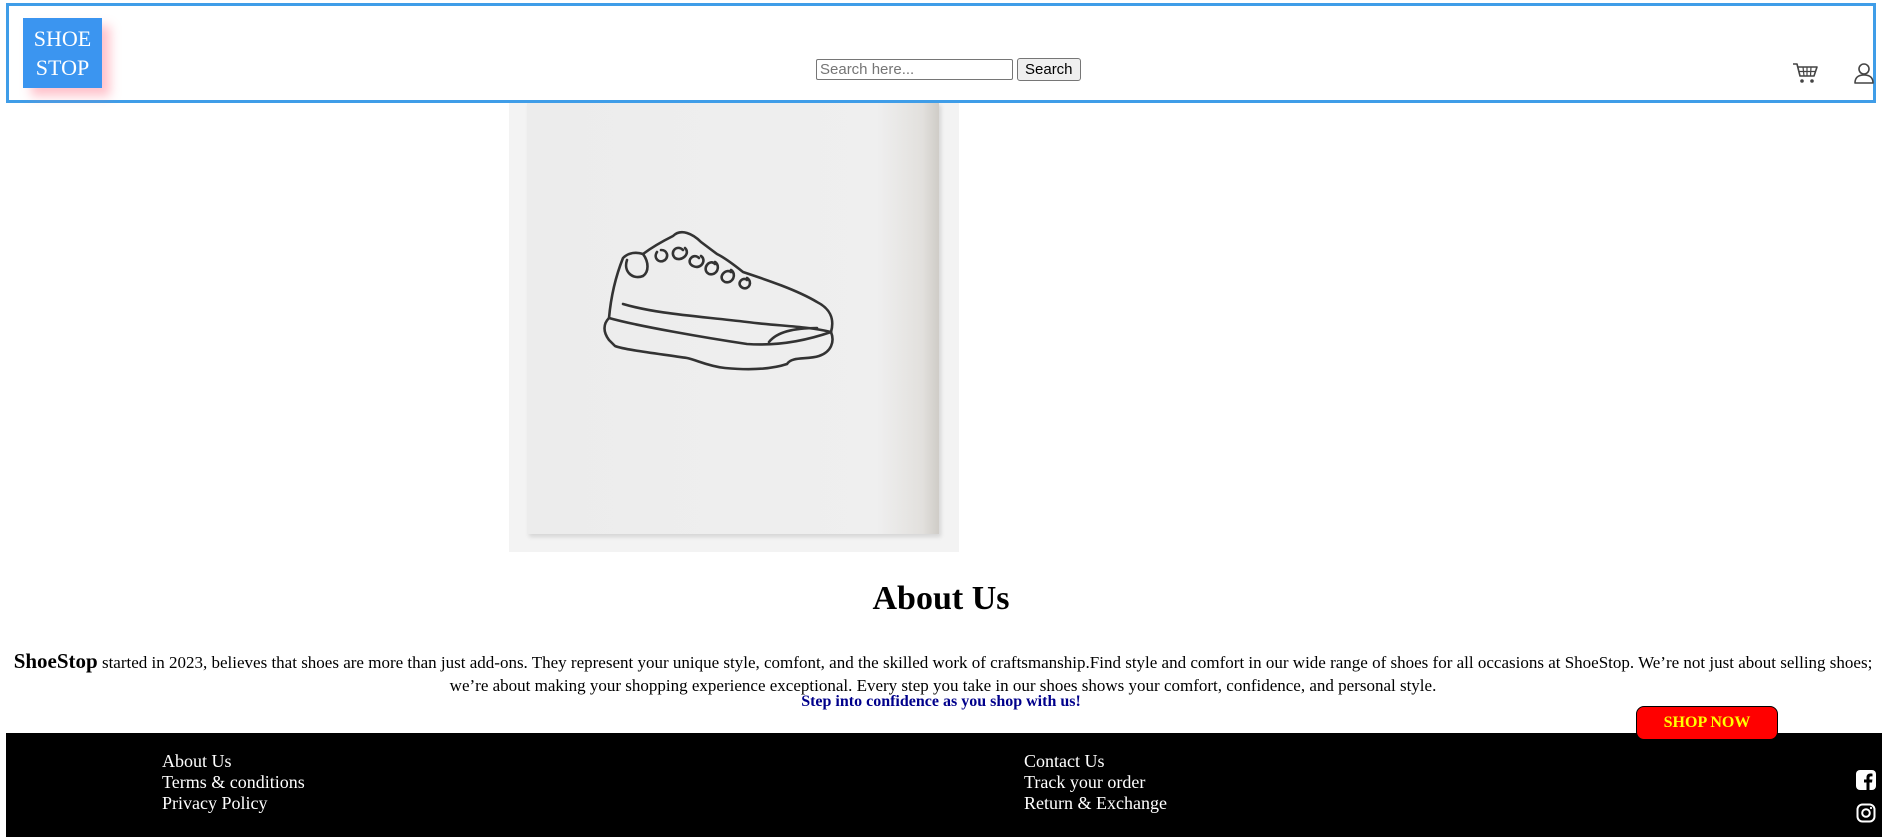 The image size is (1882, 837). I want to click on footer-link-terms: Terms & conditions, so click(233, 782).